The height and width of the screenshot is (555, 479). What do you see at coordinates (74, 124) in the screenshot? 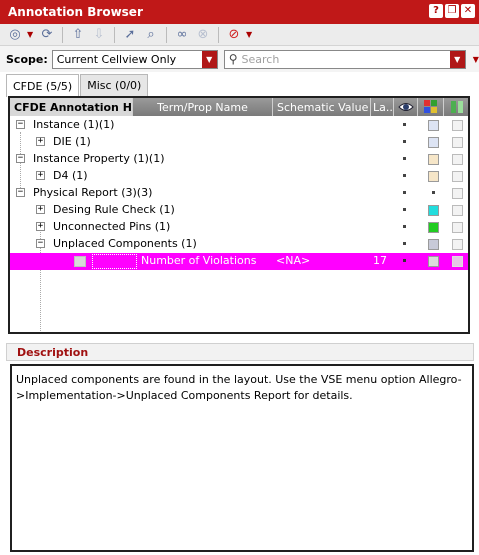
I see `tree-row-label: Instance (1)(1)` at bounding box center [74, 124].